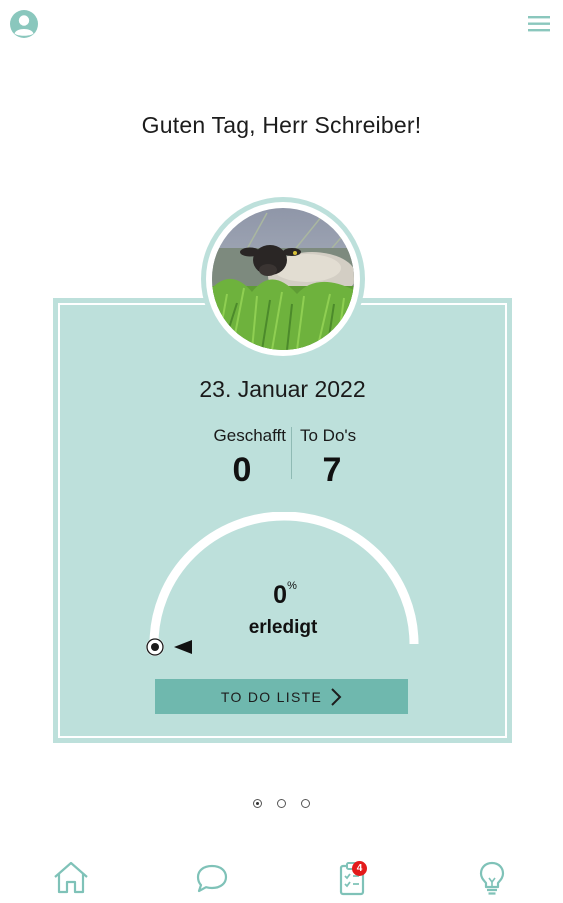 Image resolution: width=563 pixels, height=903 pixels. What do you see at coordinates (283, 627) in the screenshot?
I see `progress-label: erledigt` at bounding box center [283, 627].